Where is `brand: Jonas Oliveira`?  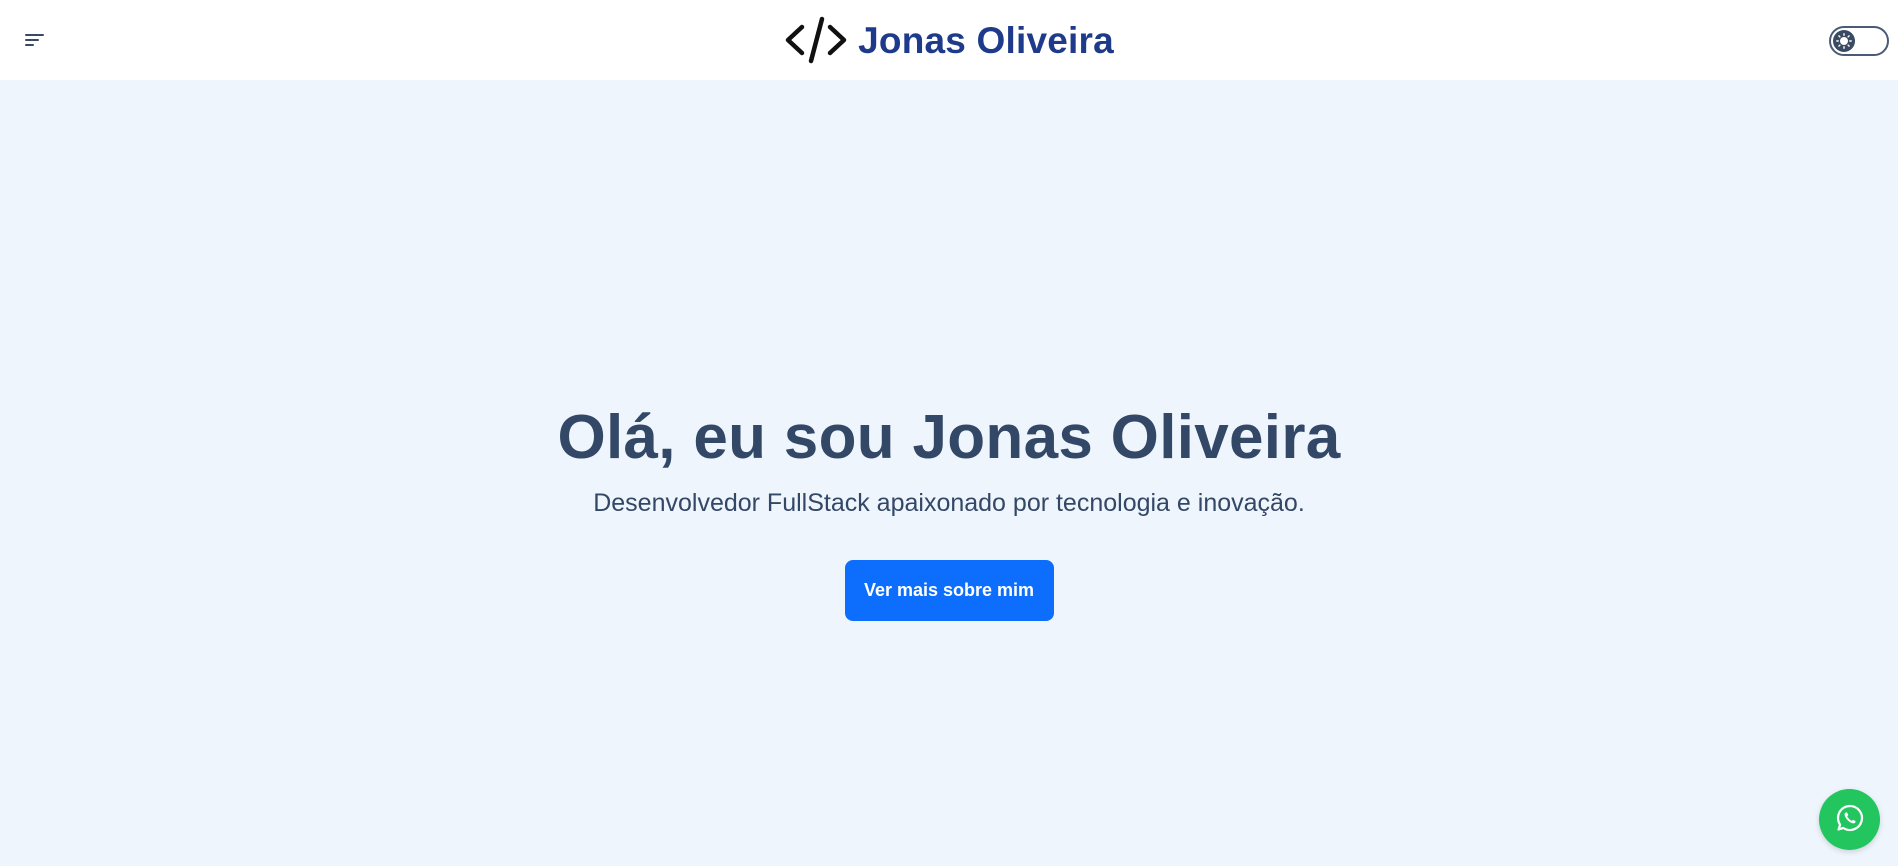
brand: Jonas Oliveira is located at coordinates (949, 40).